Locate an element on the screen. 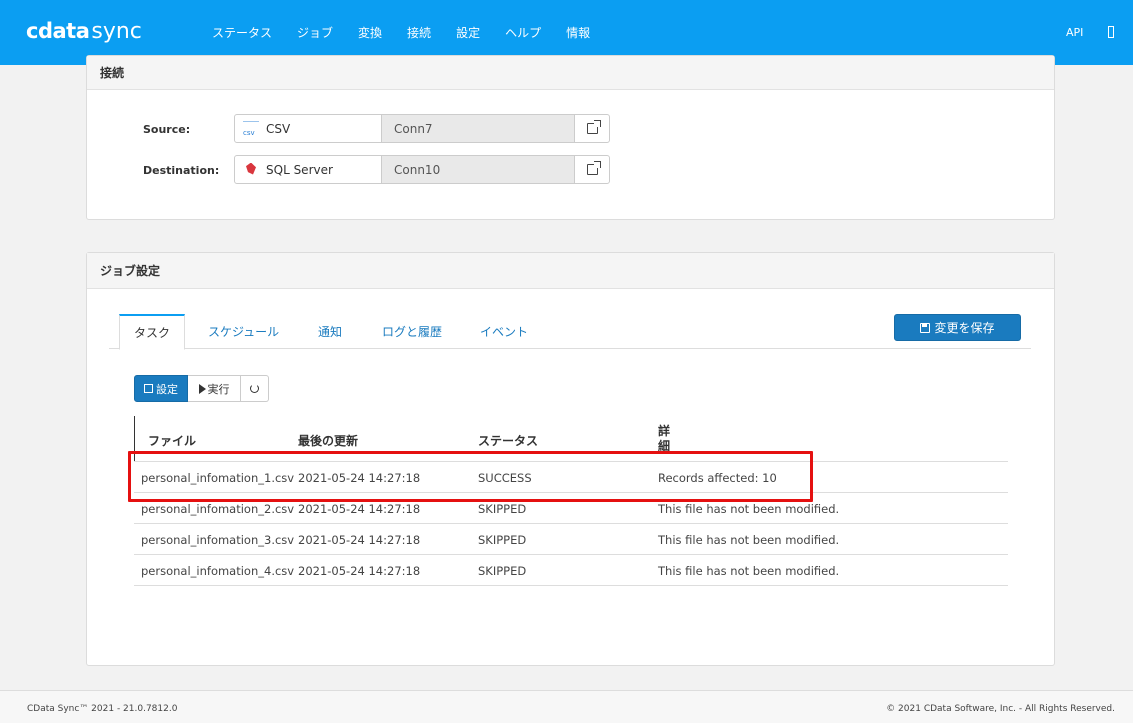 The height and width of the screenshot is (723, 1133). api-link: API is located at coordinates (1074, 32).